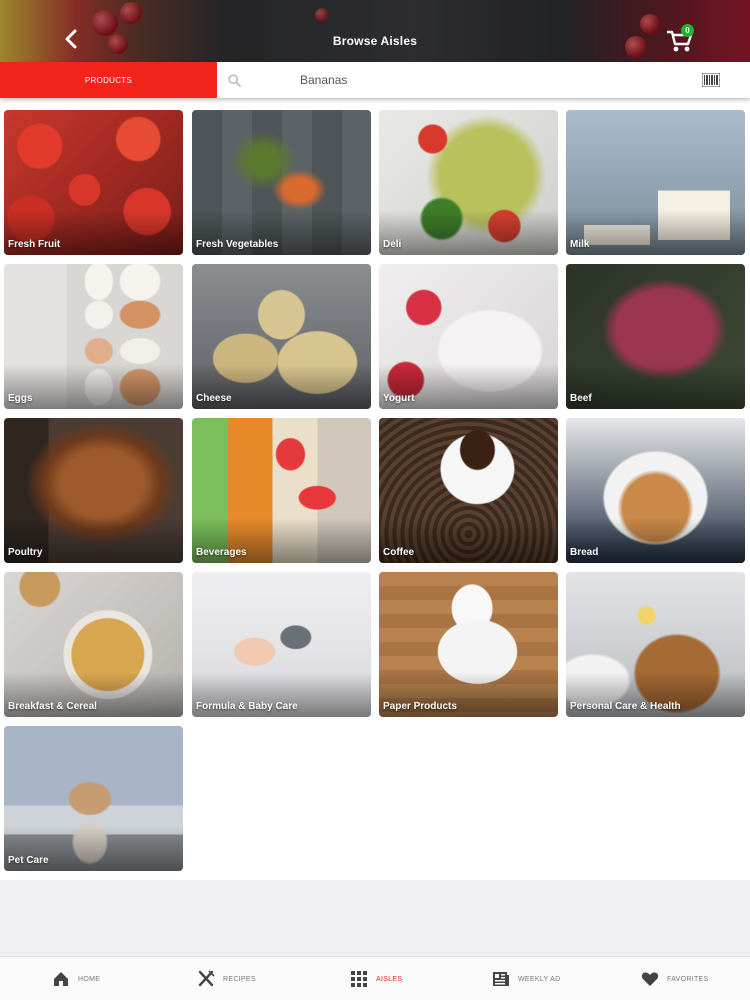 Image resolution: width=750 pixels, height=1000 pixels. I want to click on aisle-tile-beverages: Beverages, so click(281, 490).